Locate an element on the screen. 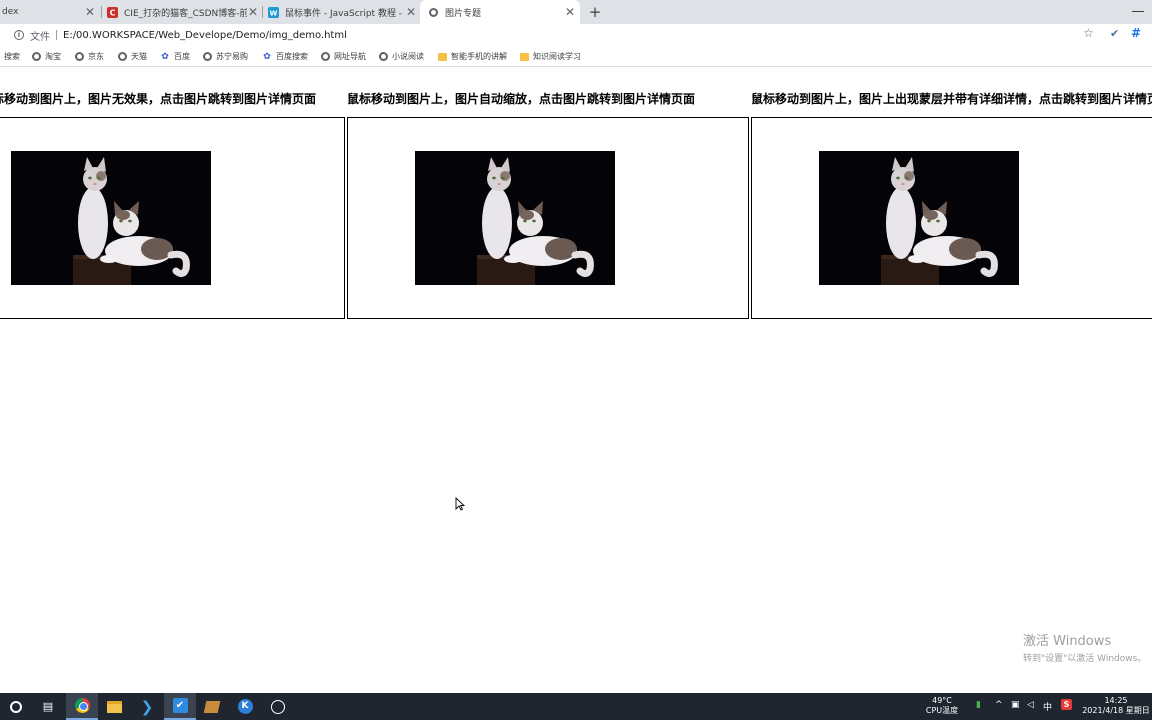  bookmark-label: 苏宁易购 is located at coordinates (232, 56).